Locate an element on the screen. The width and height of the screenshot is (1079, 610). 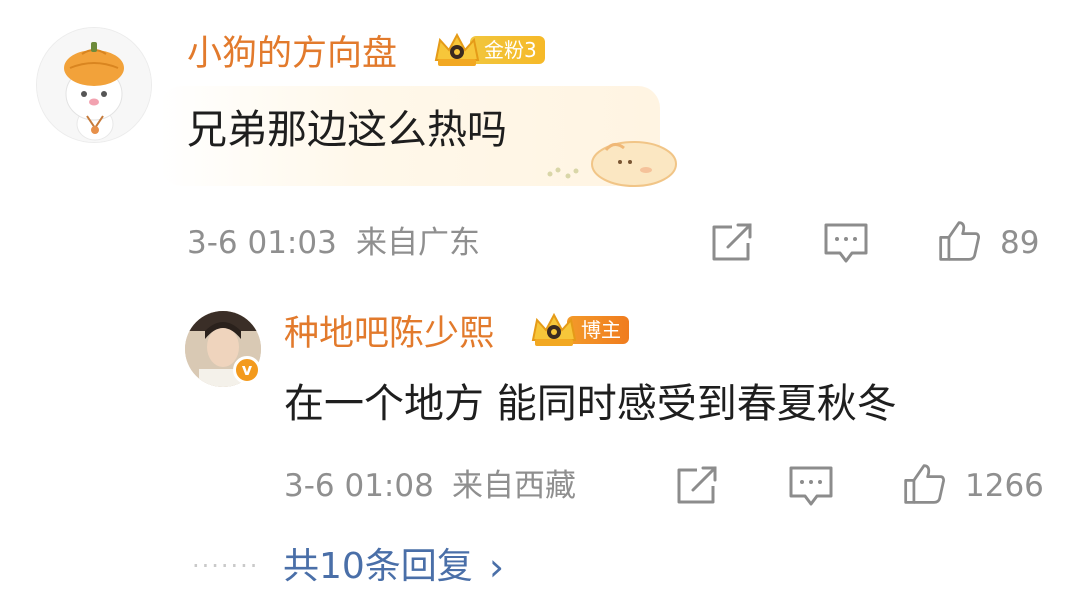
comment-location: 来自广东 is located at coordinates (418, 243).